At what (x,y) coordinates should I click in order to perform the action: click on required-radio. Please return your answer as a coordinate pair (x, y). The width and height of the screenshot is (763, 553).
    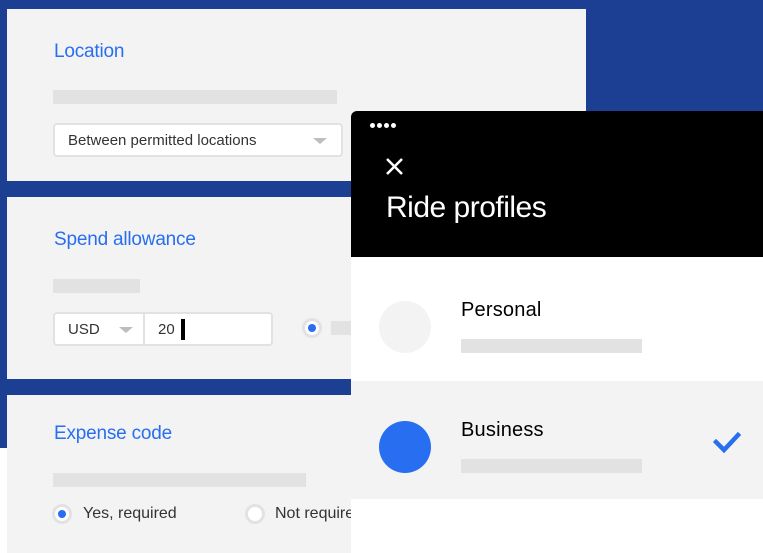
    Looking at the image, I should click on (62, 514).